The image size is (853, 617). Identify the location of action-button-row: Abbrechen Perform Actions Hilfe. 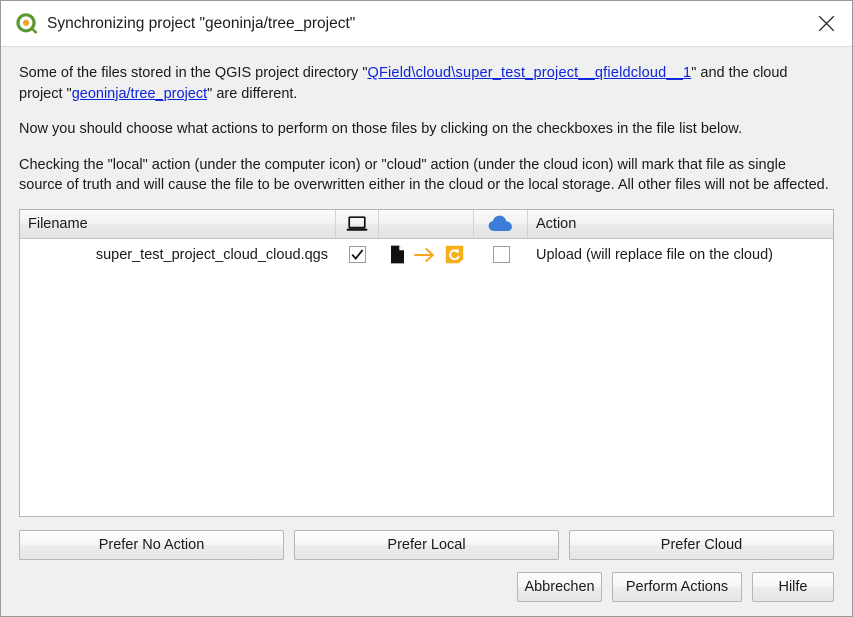
(426, 587).